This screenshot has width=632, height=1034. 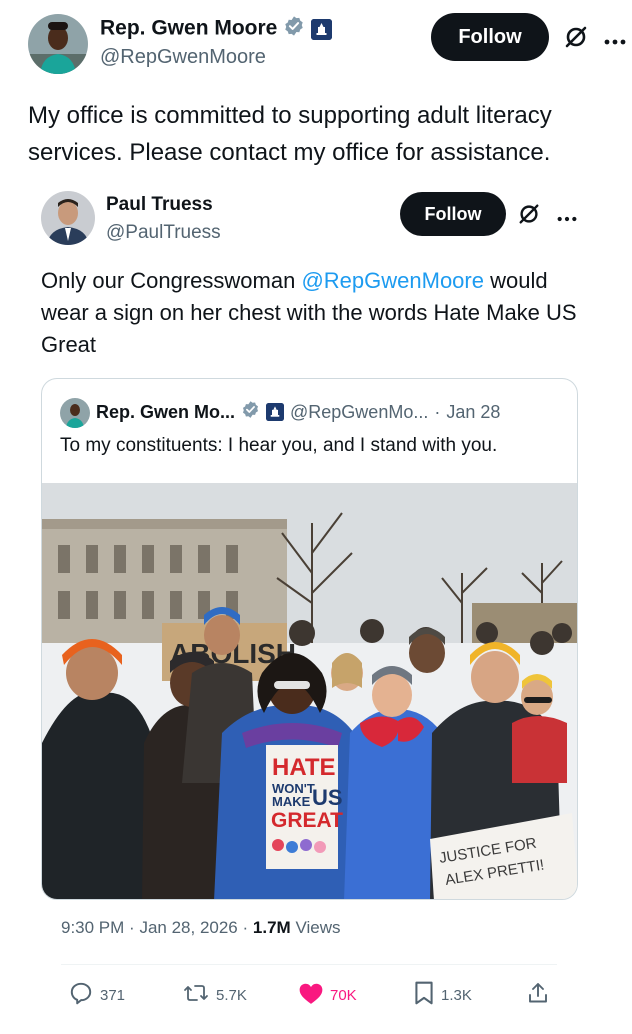 I want to click on tweet-meta: 9:30 PM · Jan 28, 2026 · 1.7M Views, so click(x=200, y=928).